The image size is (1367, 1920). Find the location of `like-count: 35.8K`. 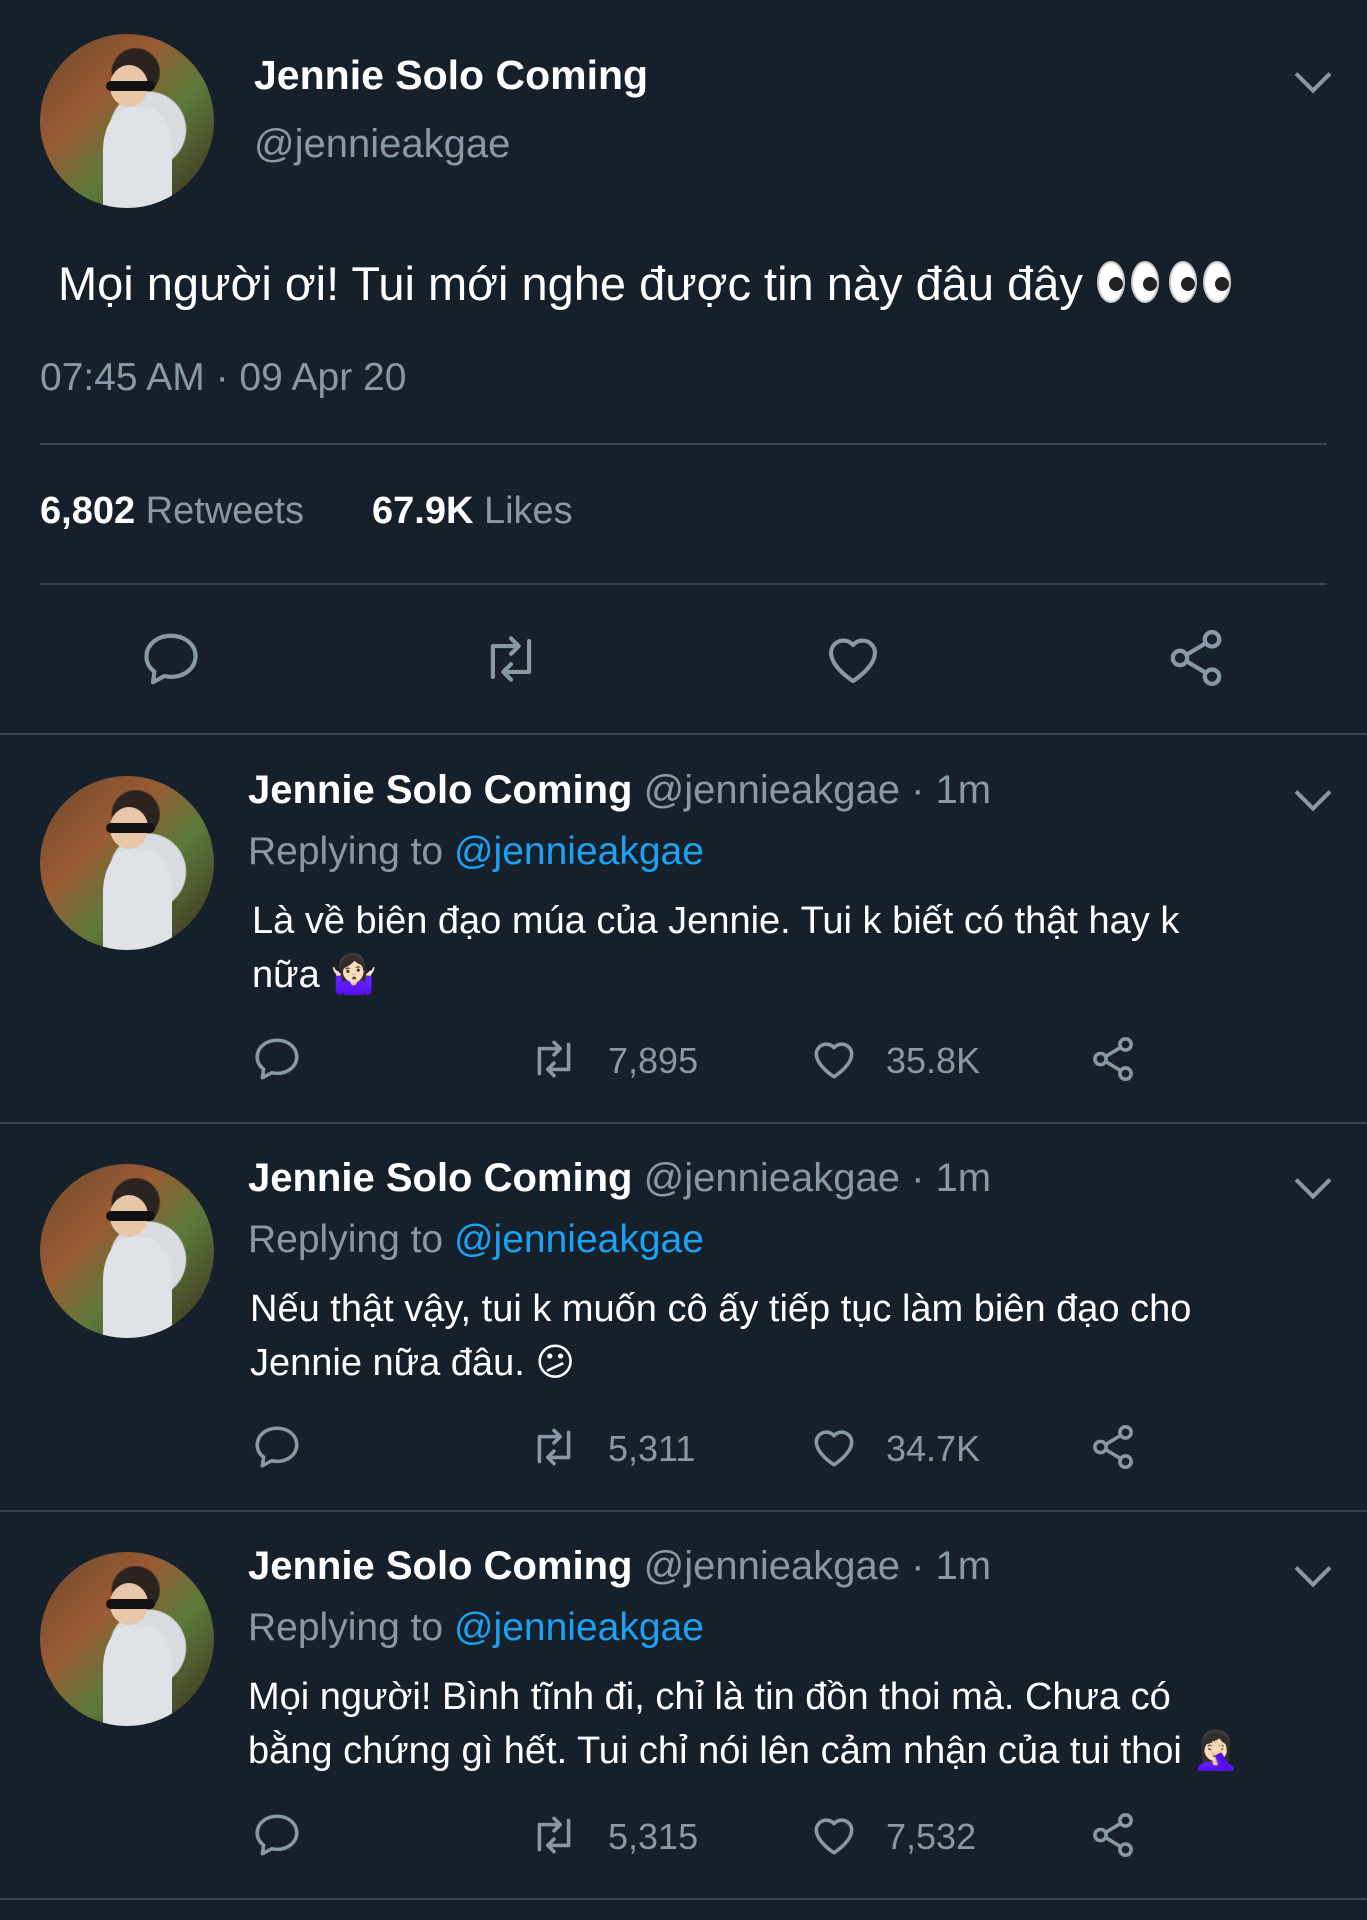

like-count: 35.8K is located at coordinates (933, 1060).